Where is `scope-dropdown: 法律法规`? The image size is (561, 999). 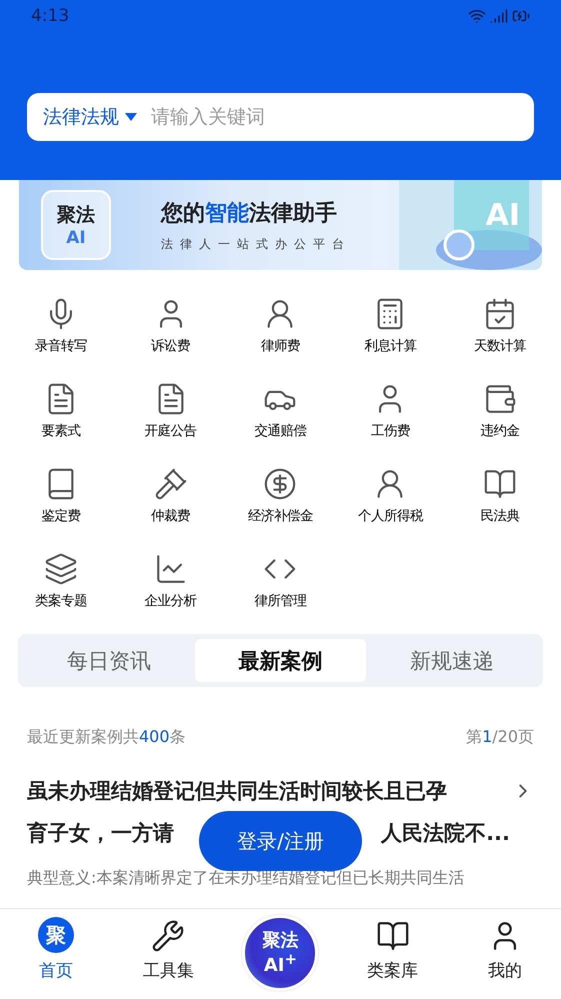
scope-dropdown: 法律法规 is located at coordinates (90, 117).